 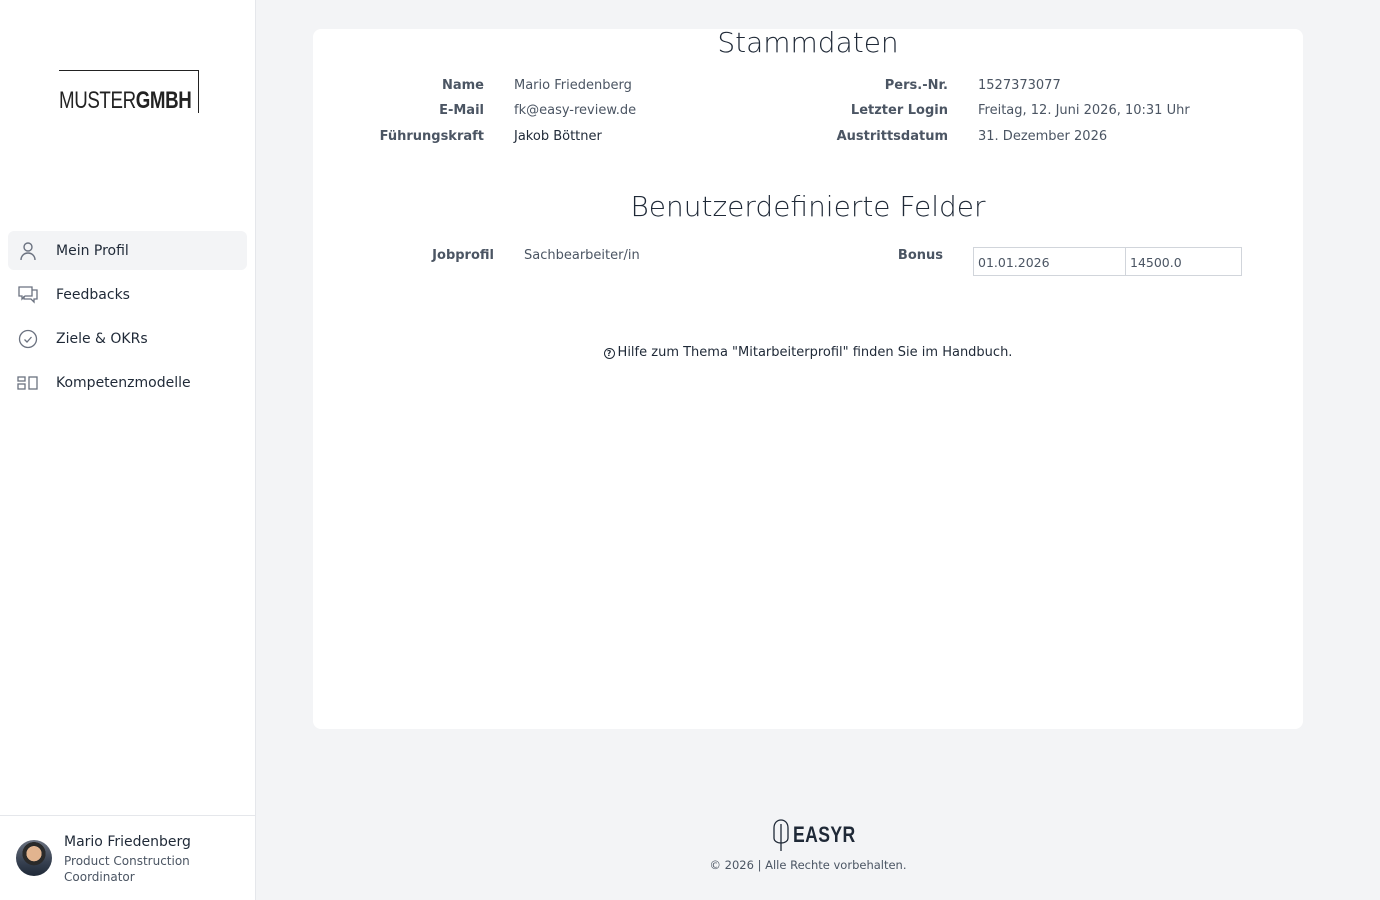 I want to click on jobprofile-value: Sachbearbeiter/in, so click(x=582, y=255).